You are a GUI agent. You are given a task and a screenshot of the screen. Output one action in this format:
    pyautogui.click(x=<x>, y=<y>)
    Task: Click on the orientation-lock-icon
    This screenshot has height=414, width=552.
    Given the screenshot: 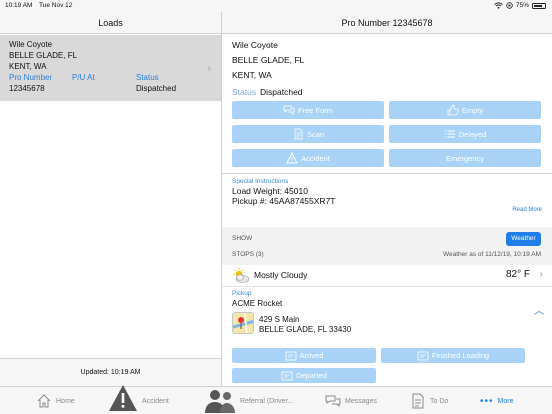 What is the action you would take?
    pyautogui.click(x=509, y=5)
    